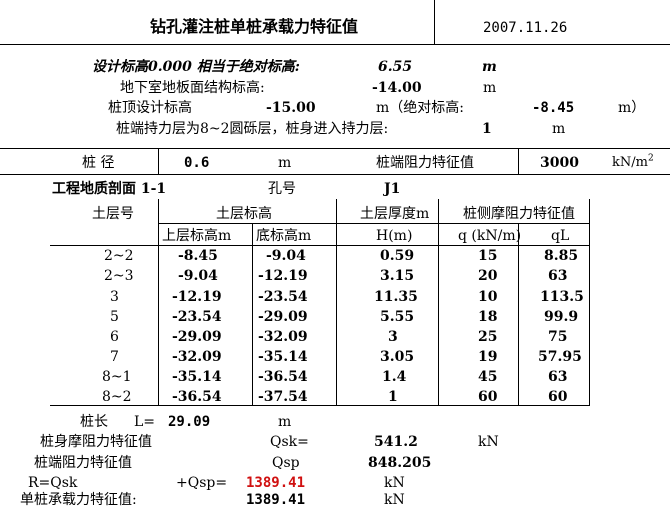 This screenshot has width=670, height=509. I want to click on row-4-h: 3, so click(393, 337).